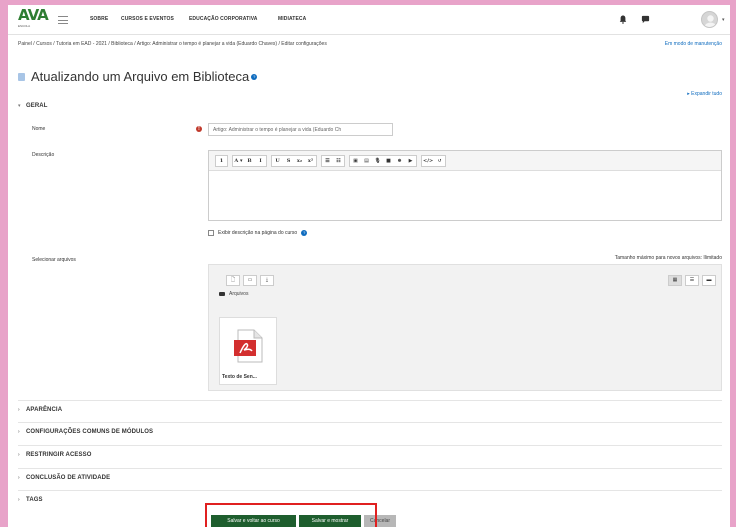 This screenshot has height=527, width=736. What do you see at coordinates (21, 76) in the screenshot?
I see `file-icon` at bounding box center [21, 76].